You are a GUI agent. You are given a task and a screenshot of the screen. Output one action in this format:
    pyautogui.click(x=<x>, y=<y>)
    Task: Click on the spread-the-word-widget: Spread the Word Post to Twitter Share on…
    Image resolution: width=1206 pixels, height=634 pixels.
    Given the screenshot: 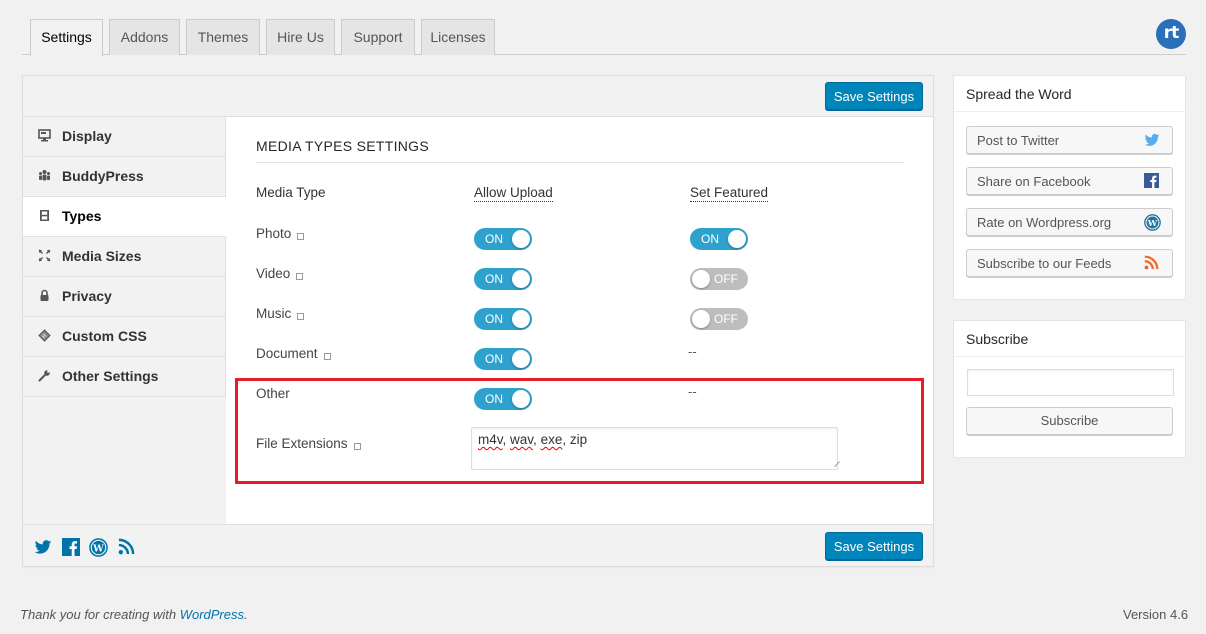 What is the action you would take?
    pyautogui.click(x=1069, y=187)
    